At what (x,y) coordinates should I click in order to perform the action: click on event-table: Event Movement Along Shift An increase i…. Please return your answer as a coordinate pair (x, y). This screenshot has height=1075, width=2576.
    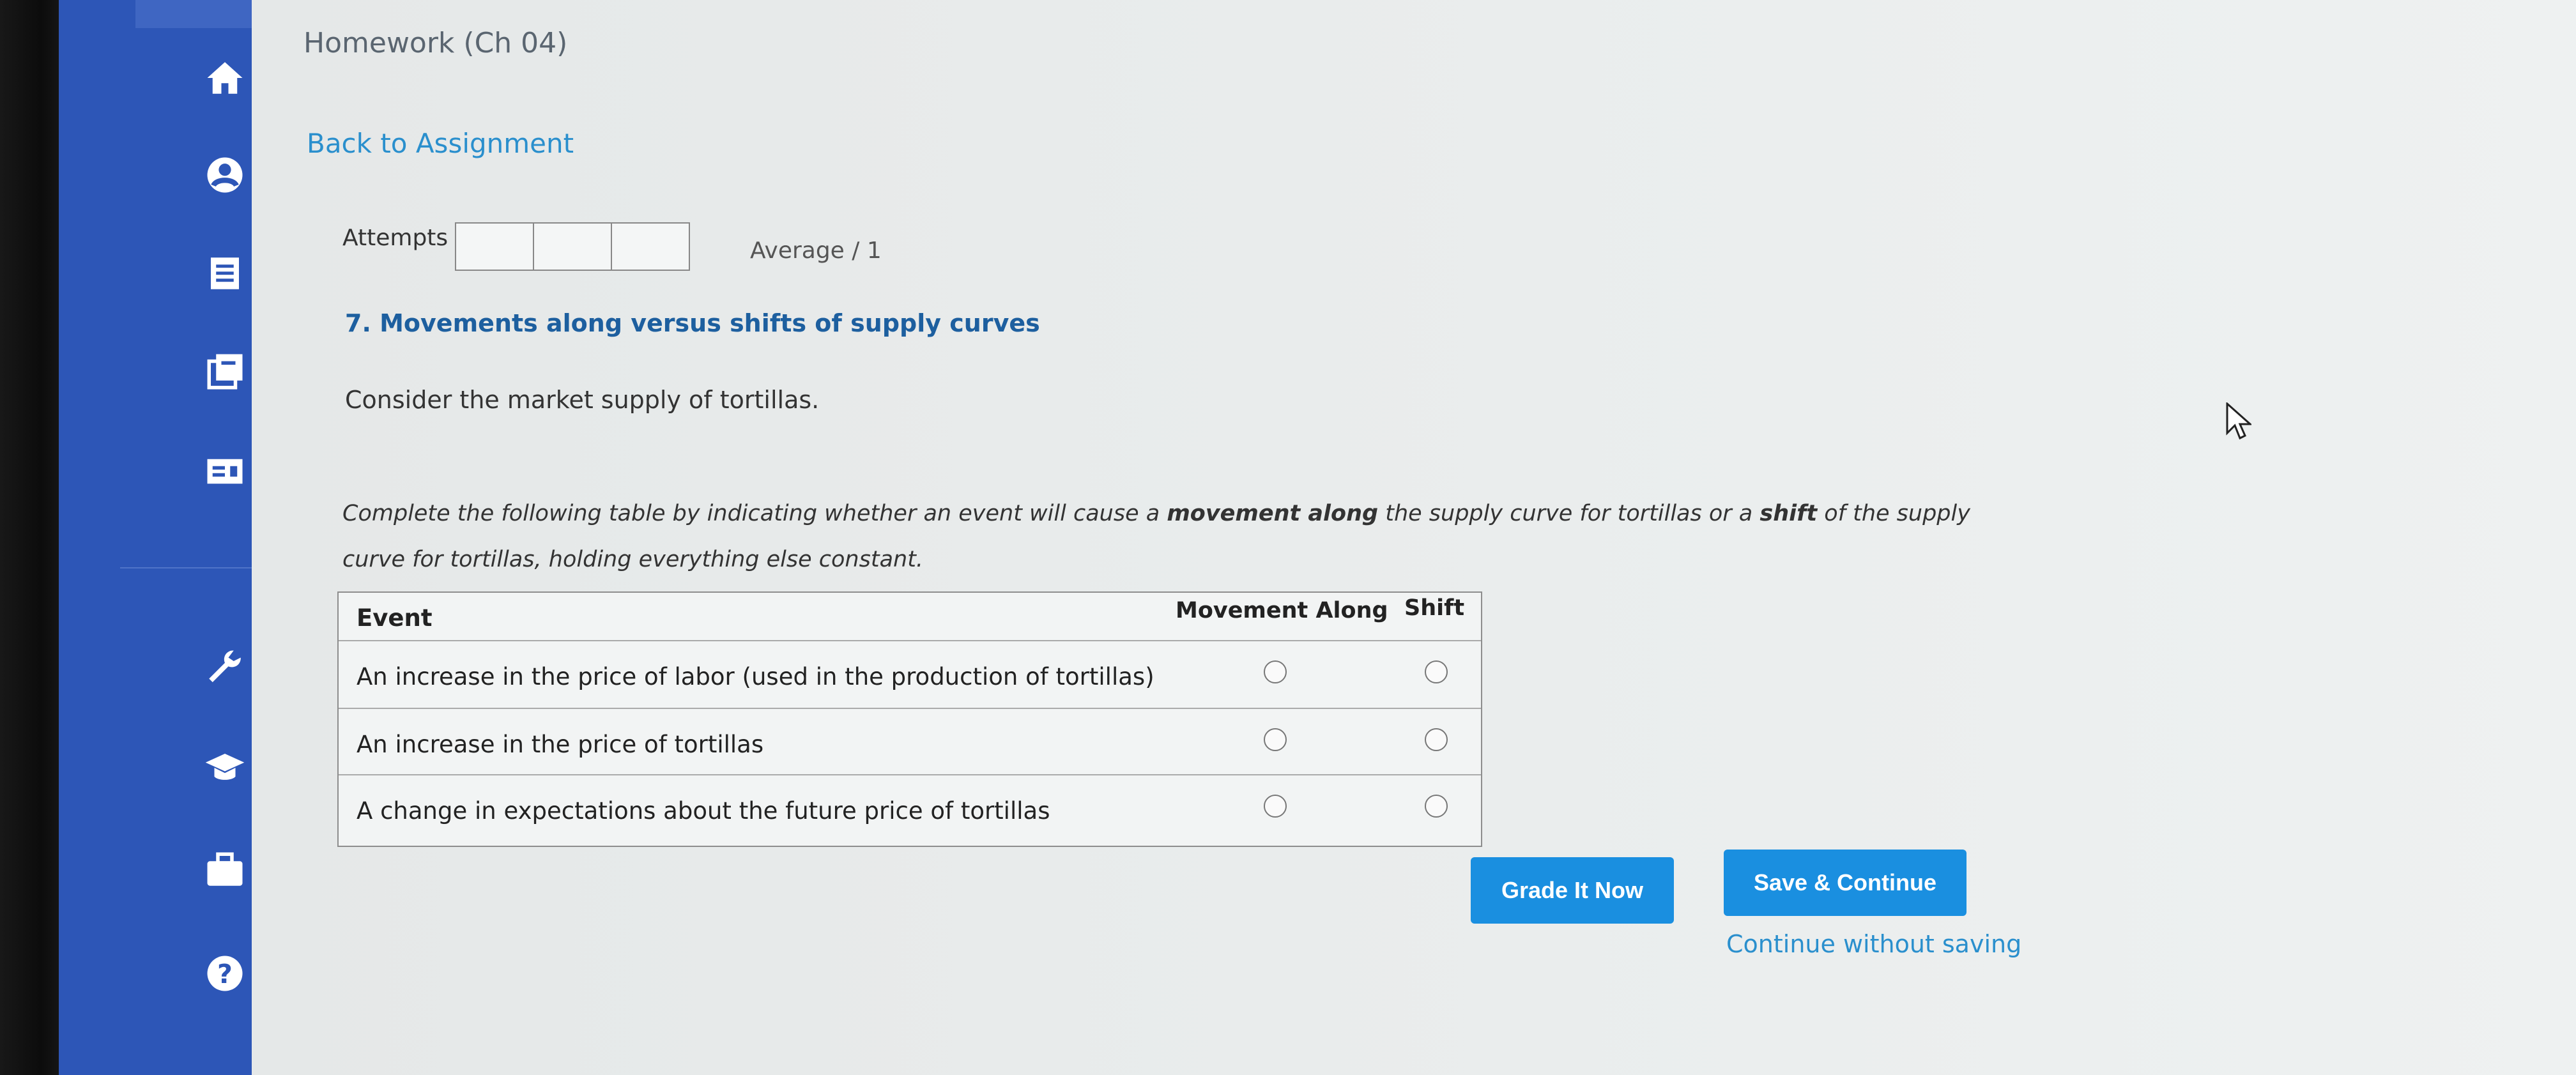
    Looking at the image, I should click on (909, 719).